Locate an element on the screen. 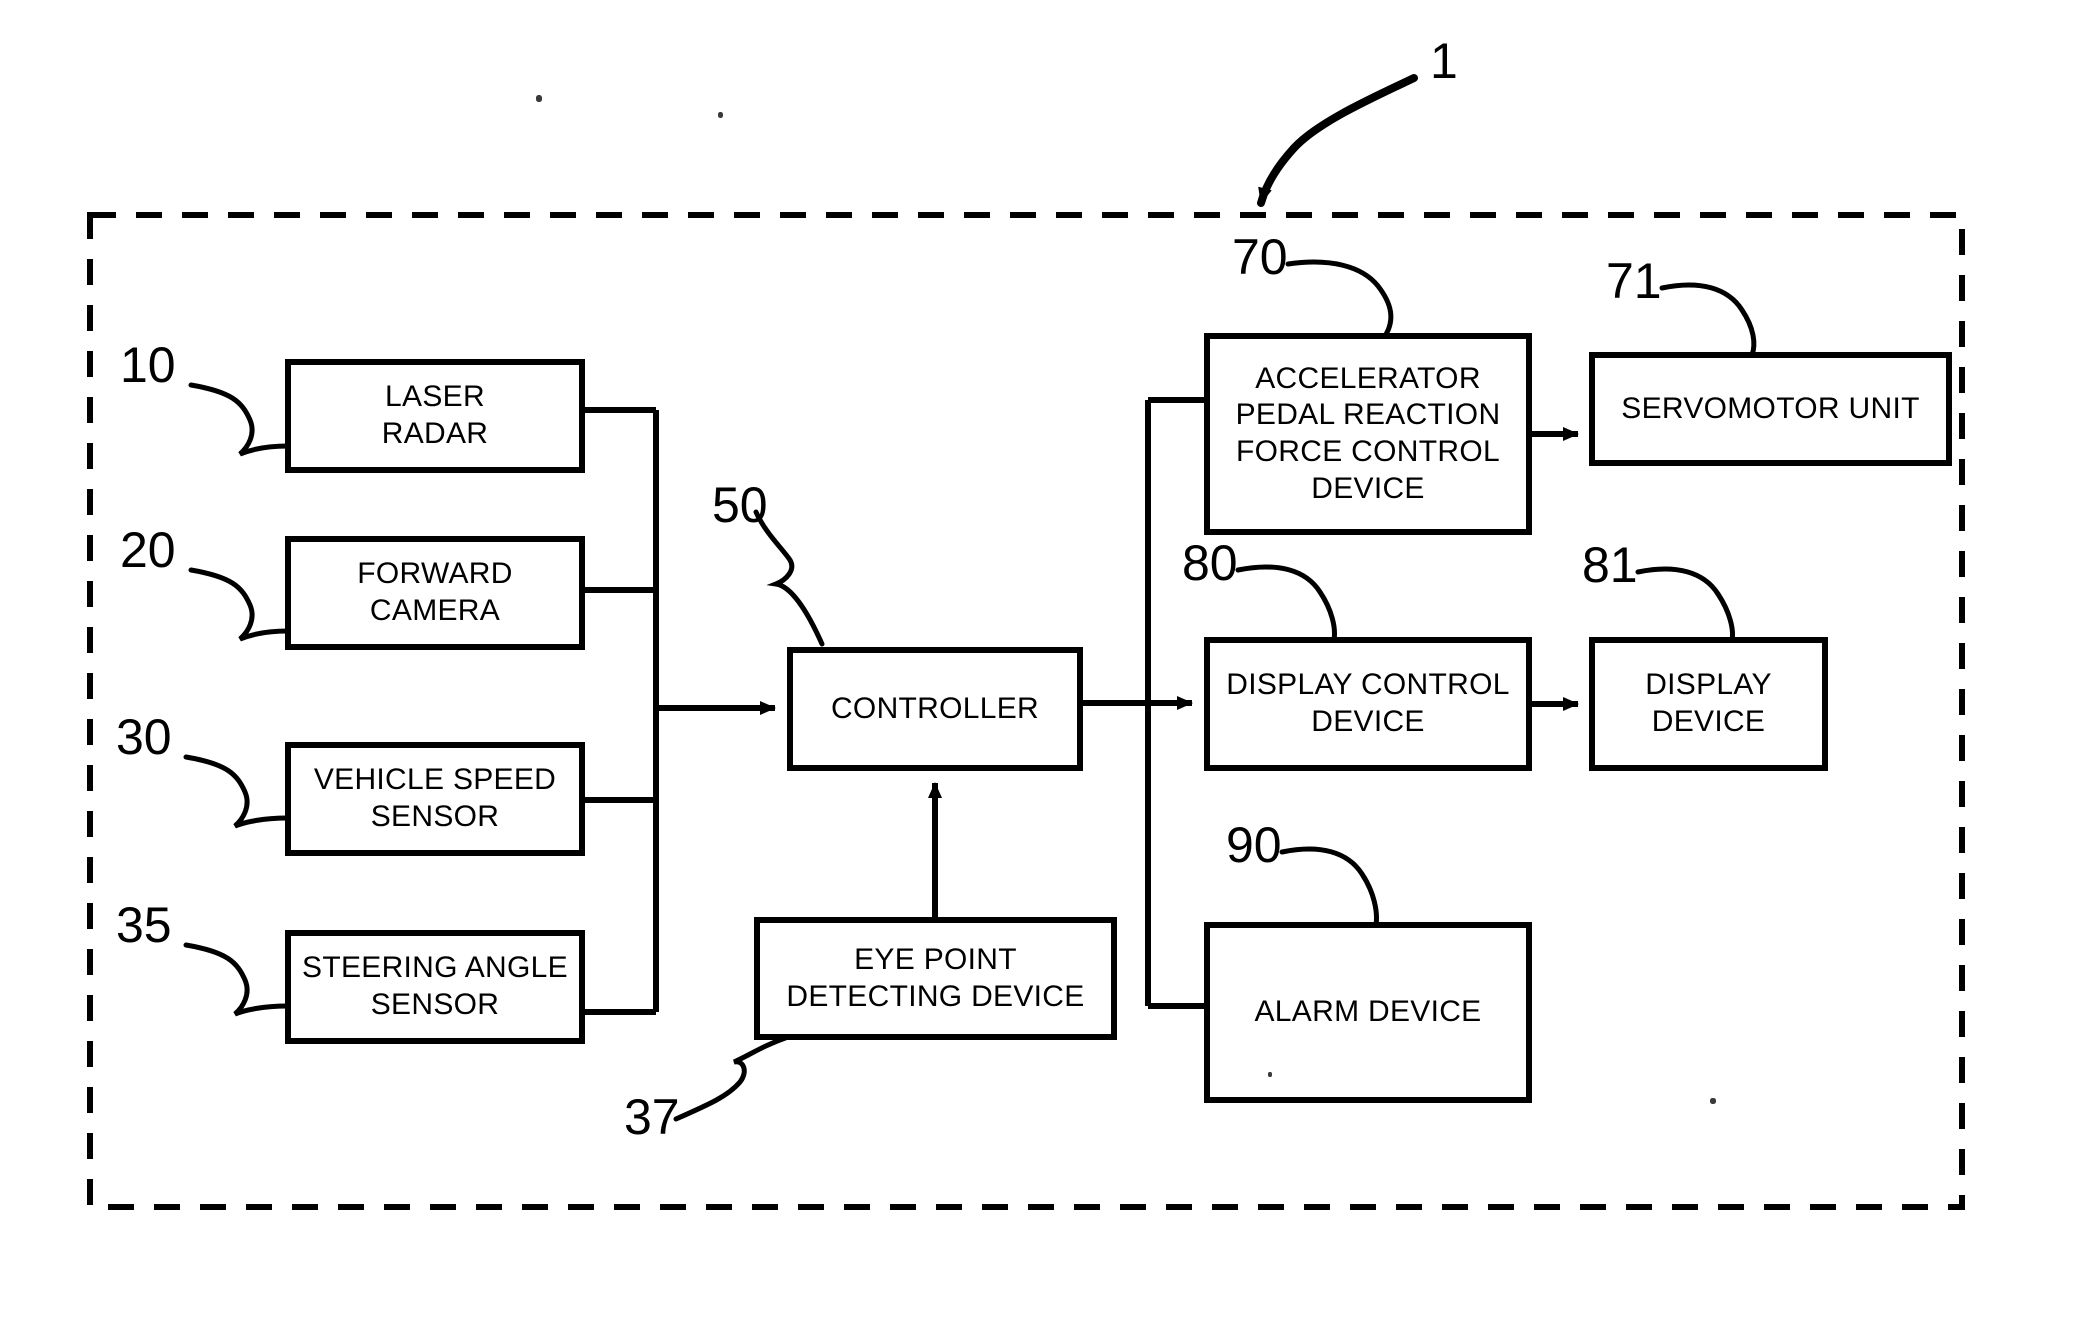 The width and height of the screenshot is (2082, 1341). block-steering-angle-sensor is located at coordinates (435, 987).